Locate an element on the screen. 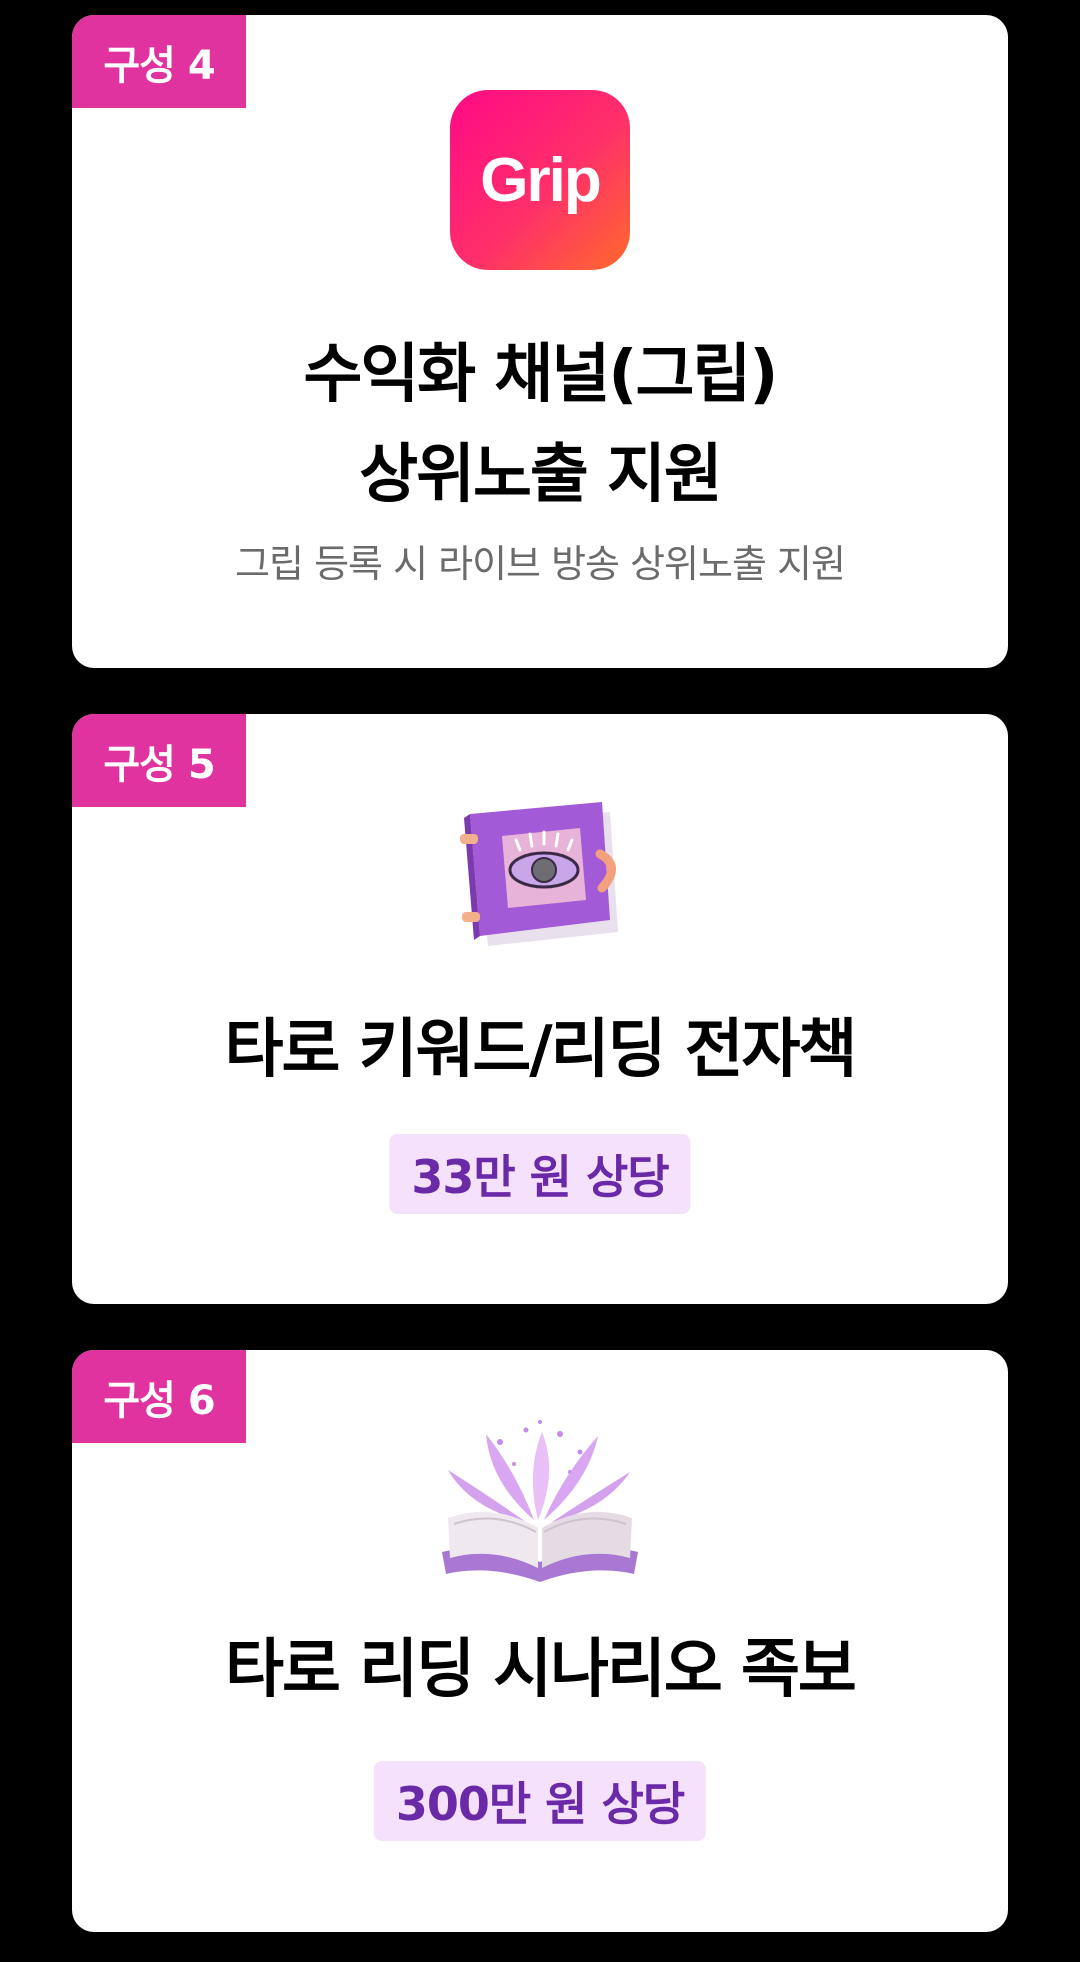 This screenshot has width=1080, height=1962. grip-logo-text: Grip is located at coordinates (540, 180).